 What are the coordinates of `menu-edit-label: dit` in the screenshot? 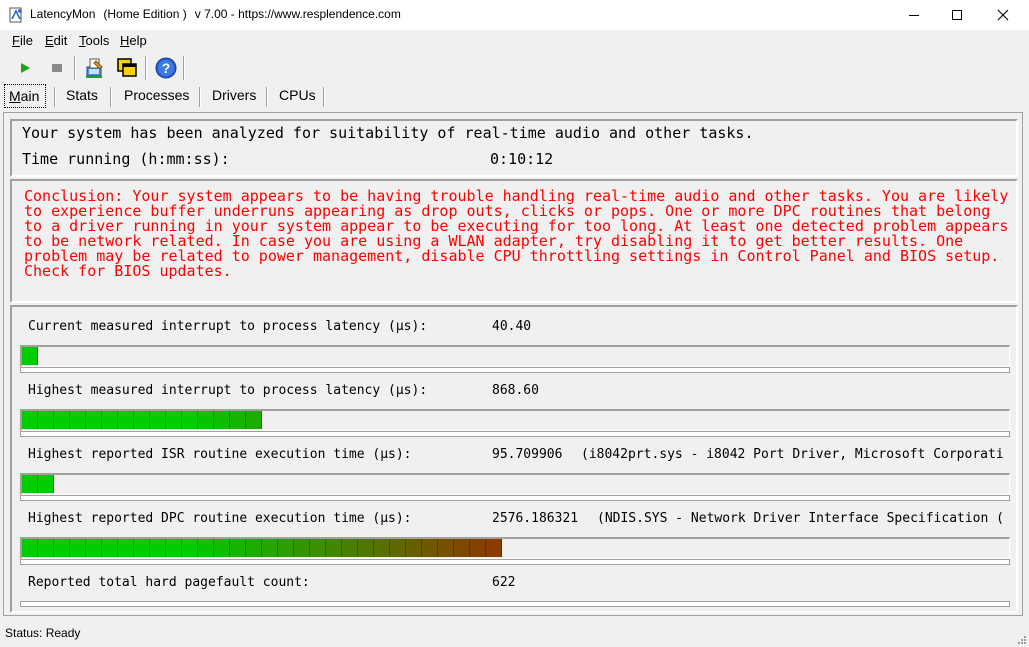 It's located at (60, 40).